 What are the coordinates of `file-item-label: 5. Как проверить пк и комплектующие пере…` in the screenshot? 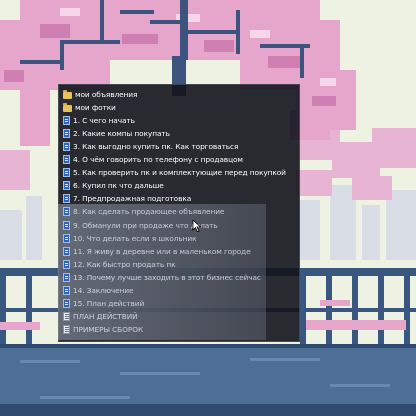 It's located at (179, 173).